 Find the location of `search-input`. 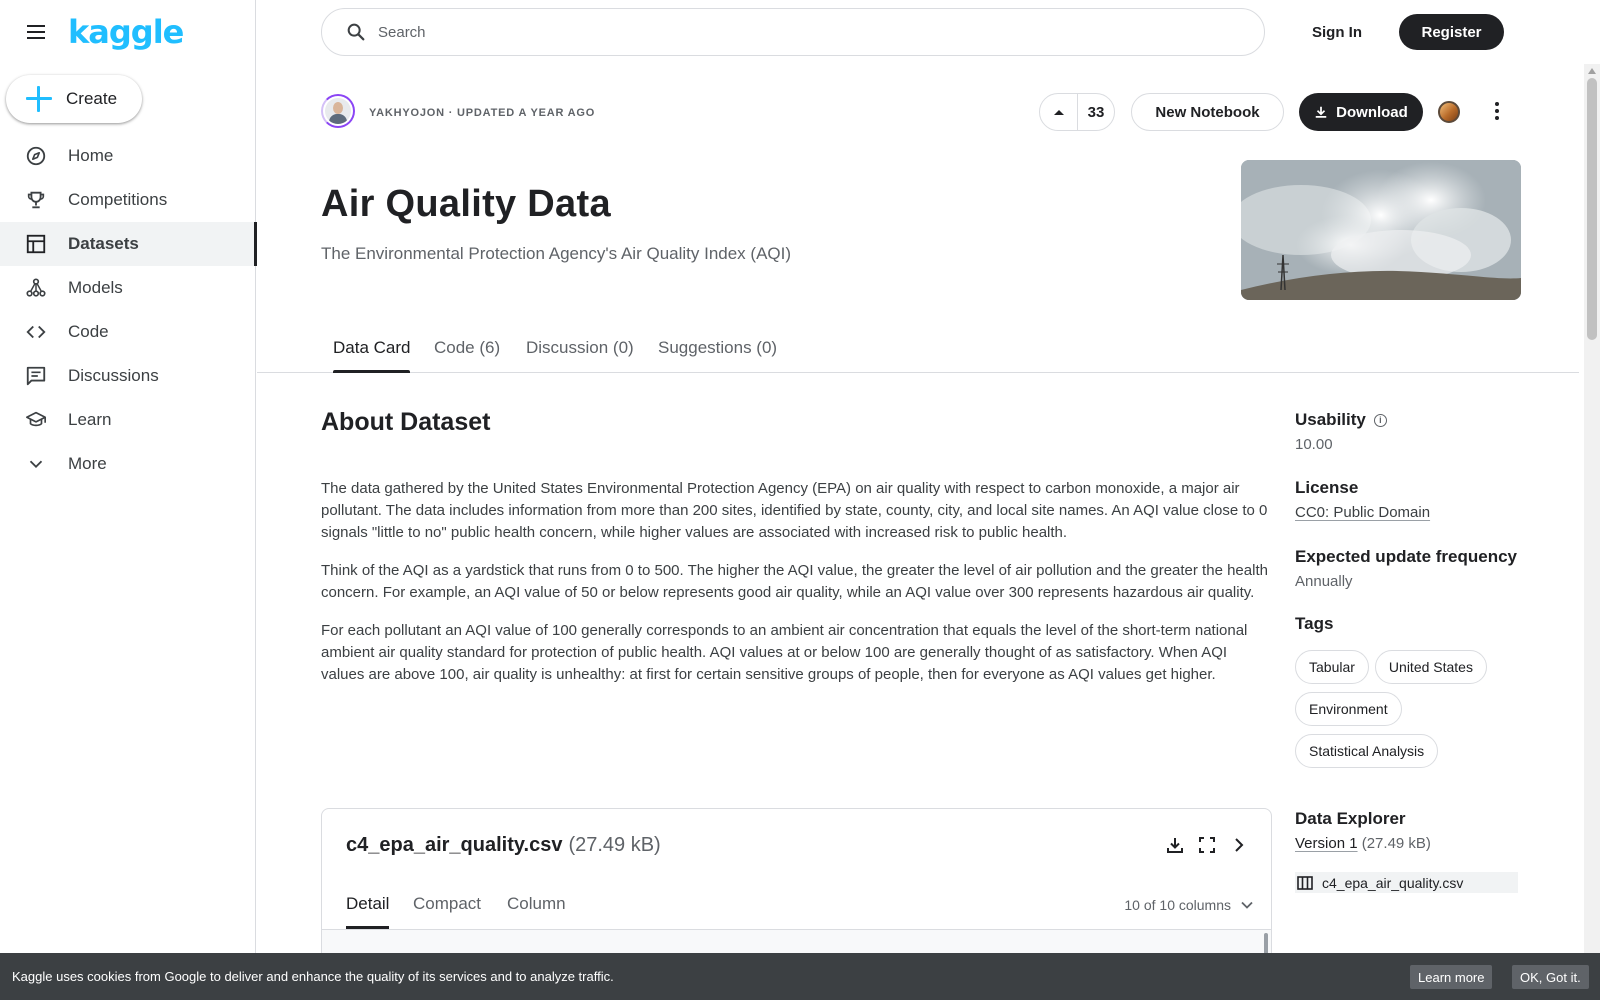

search-input is located at coordinates (808, 32).